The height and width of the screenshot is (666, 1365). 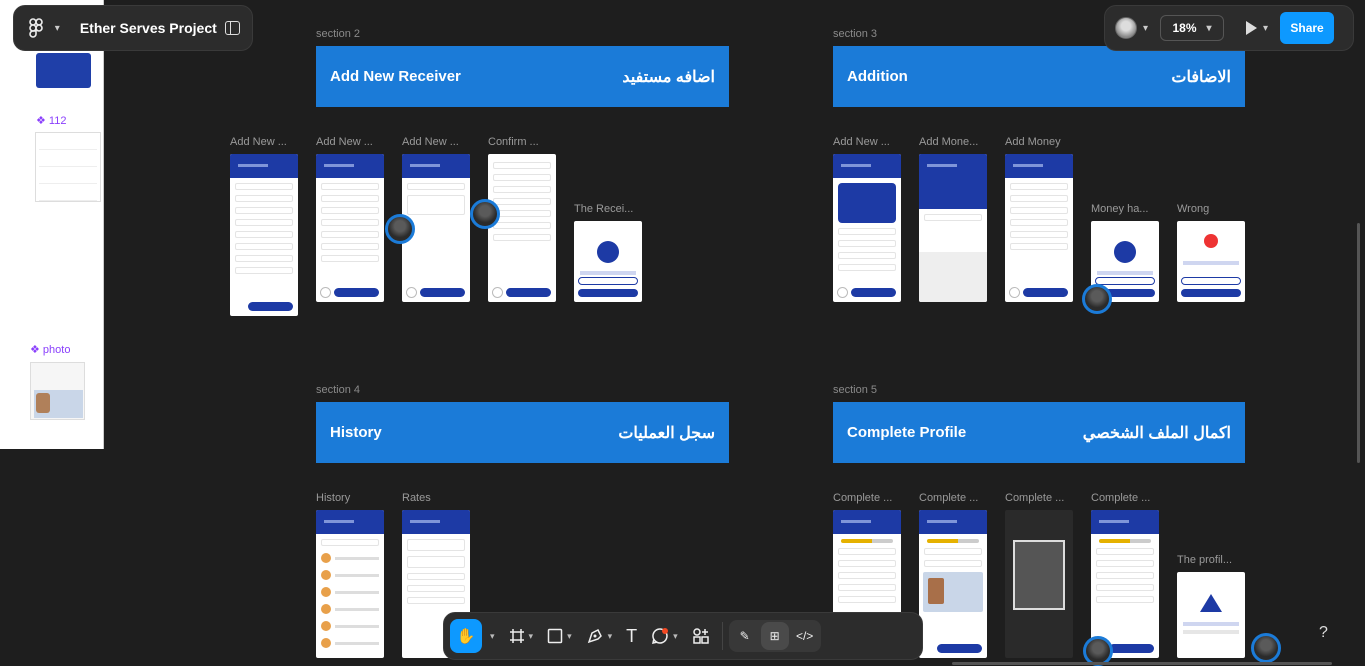 I want to click on frame-tool-icon: ▾, so click(x=521, y=636).